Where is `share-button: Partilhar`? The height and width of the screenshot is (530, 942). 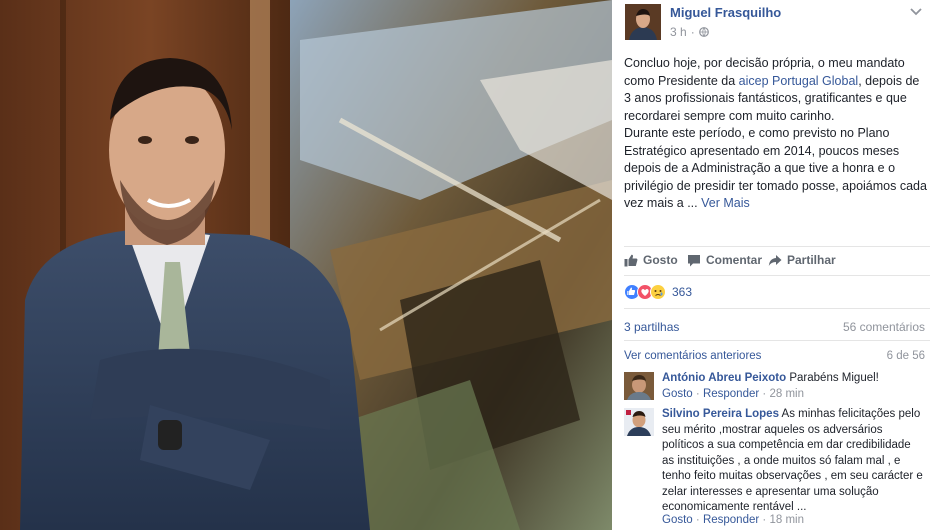 share-button: Partilhar is located at coordinates (802, 260).